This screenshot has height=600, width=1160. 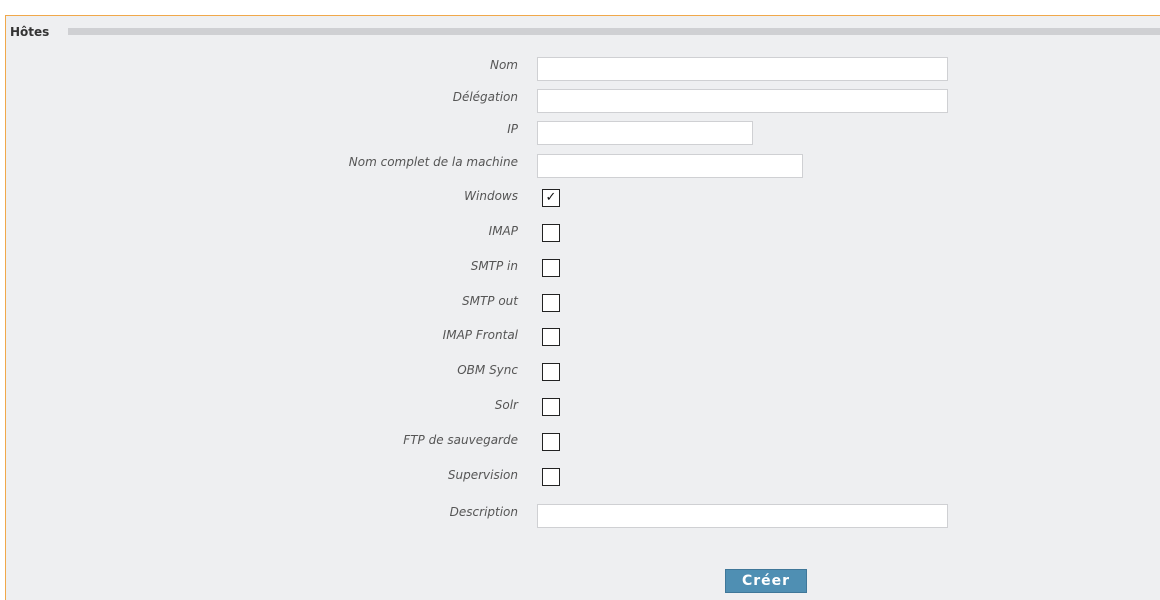 I want to click on service-row-smtp-out: SMTP out, so click(x=583, y=303).